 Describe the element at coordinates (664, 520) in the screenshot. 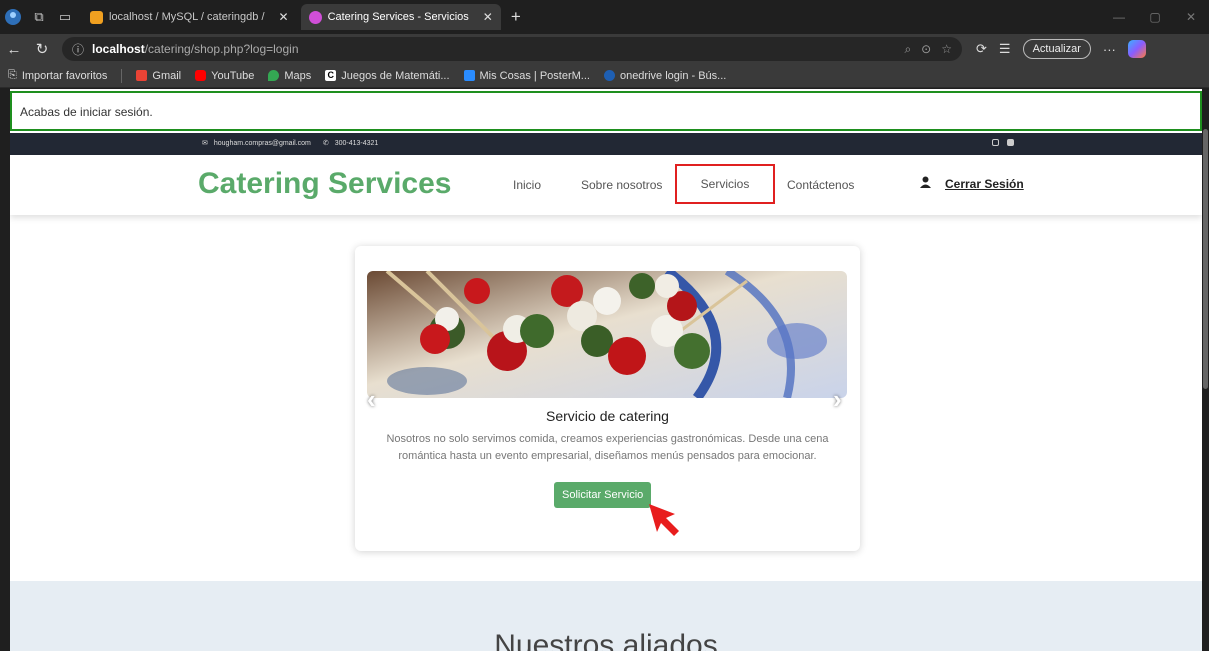

I see `red-arrow-cursor-icon` at that location.